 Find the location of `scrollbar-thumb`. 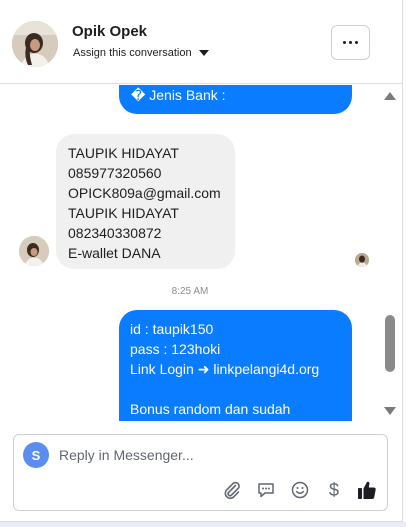

scrollbar-thumb is located at coordinates (390, 343).